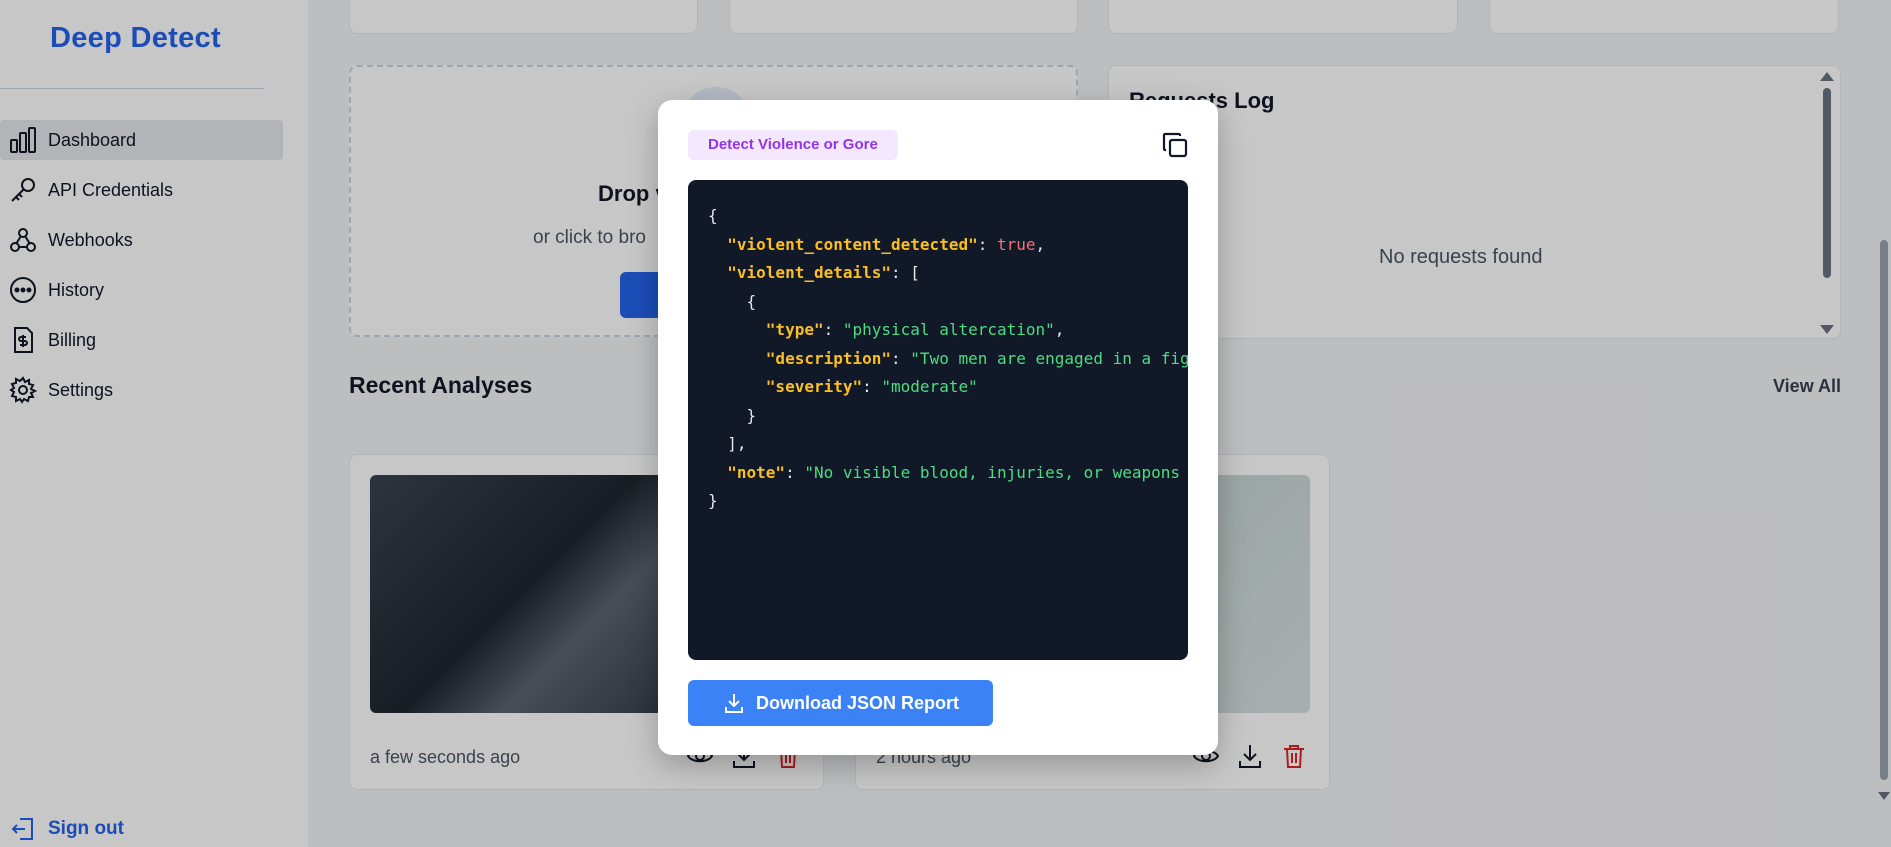 This screenshot has height=847, width=1891. I want to click on json-value: "physical altercation", so click(948, 329).